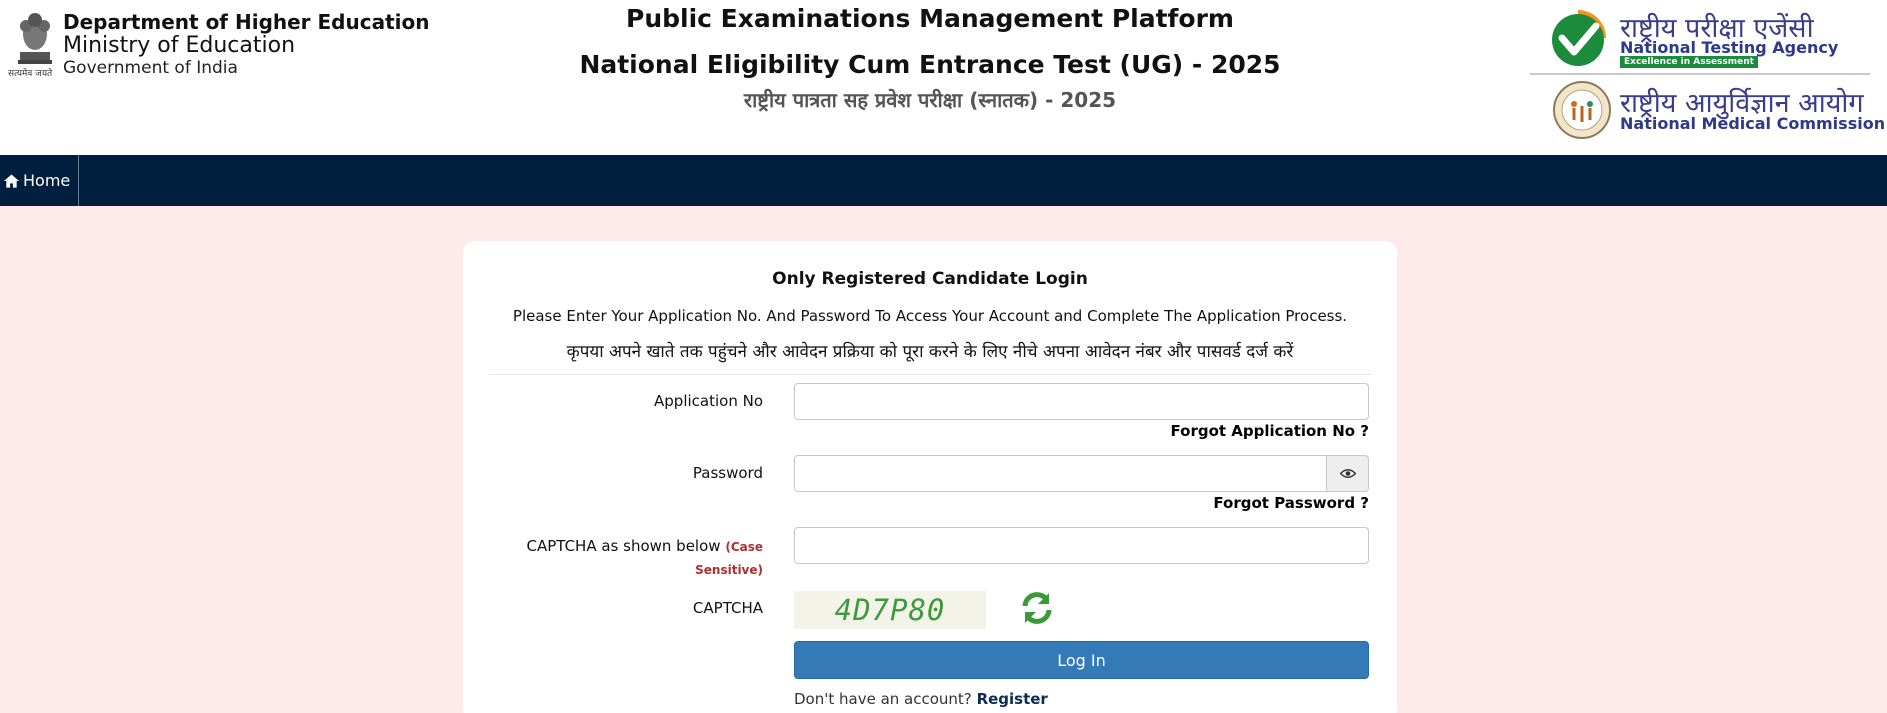 The width and height of the screenshot is (1887, 713). I want to click on logo-divider, so click(1700, 74).